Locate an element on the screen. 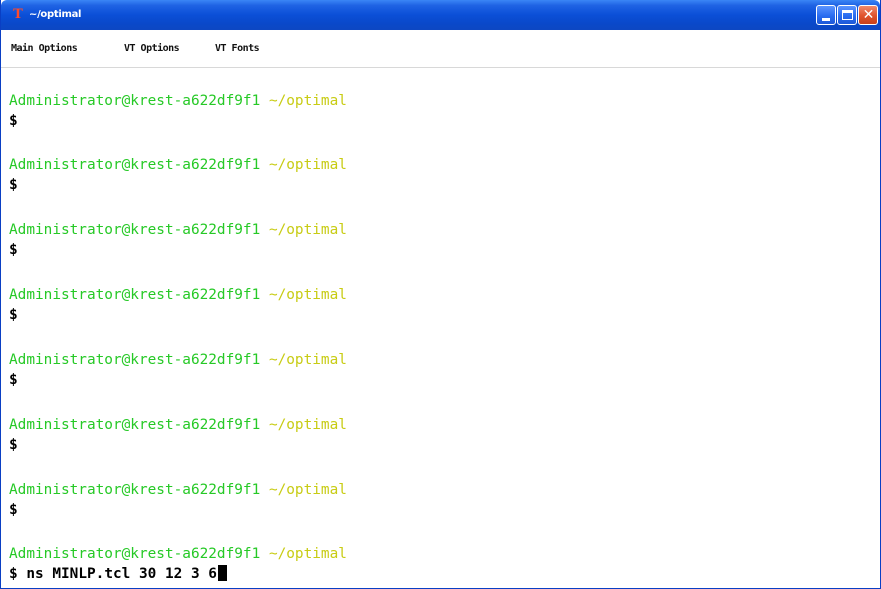 This screenshot has height=589, width=881. text-cursor is located at coordinates (222, 573).